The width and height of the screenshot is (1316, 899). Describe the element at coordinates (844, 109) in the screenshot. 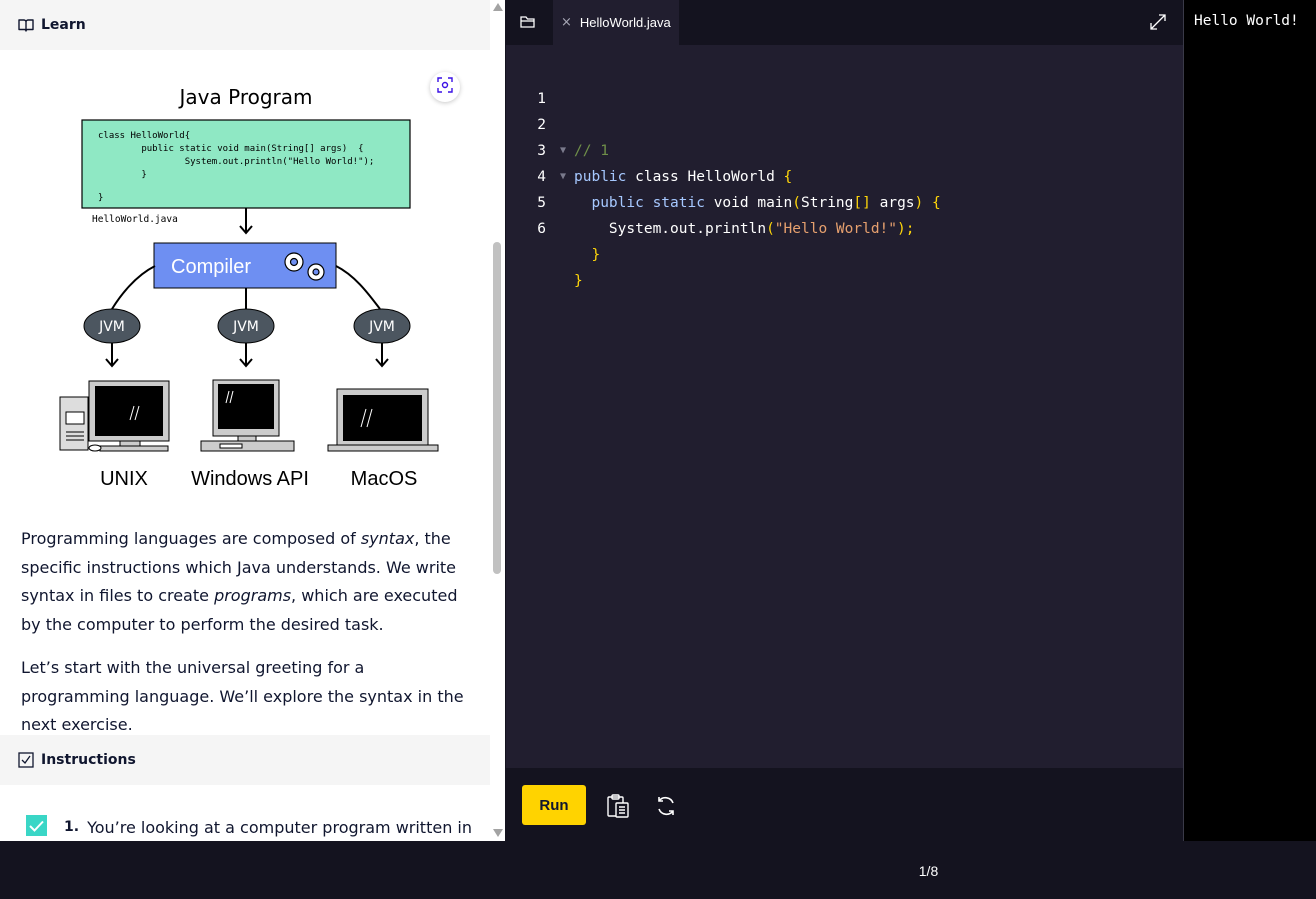

I see `code-line: 1 // 1` at that location.